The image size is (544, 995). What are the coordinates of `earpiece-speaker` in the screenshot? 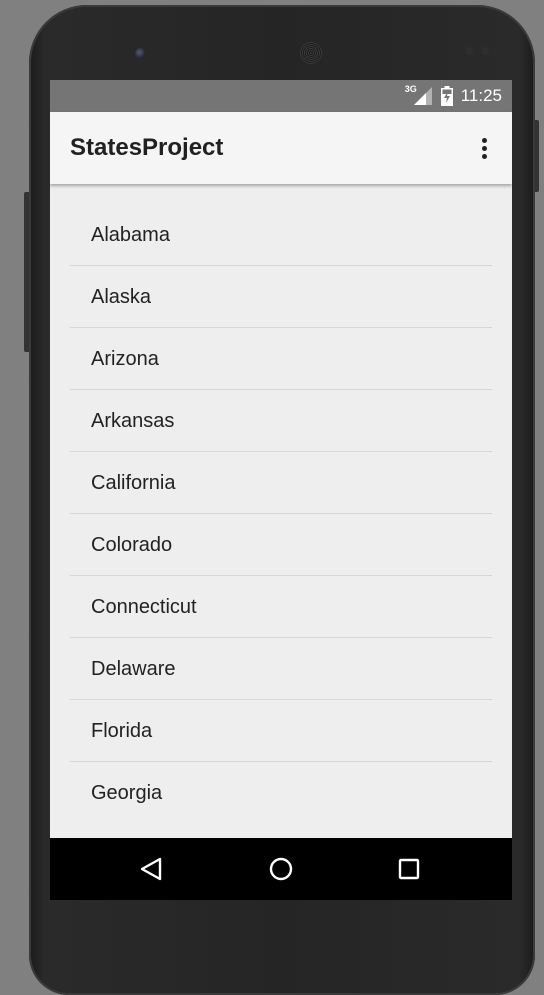 It's located at (311, 53).